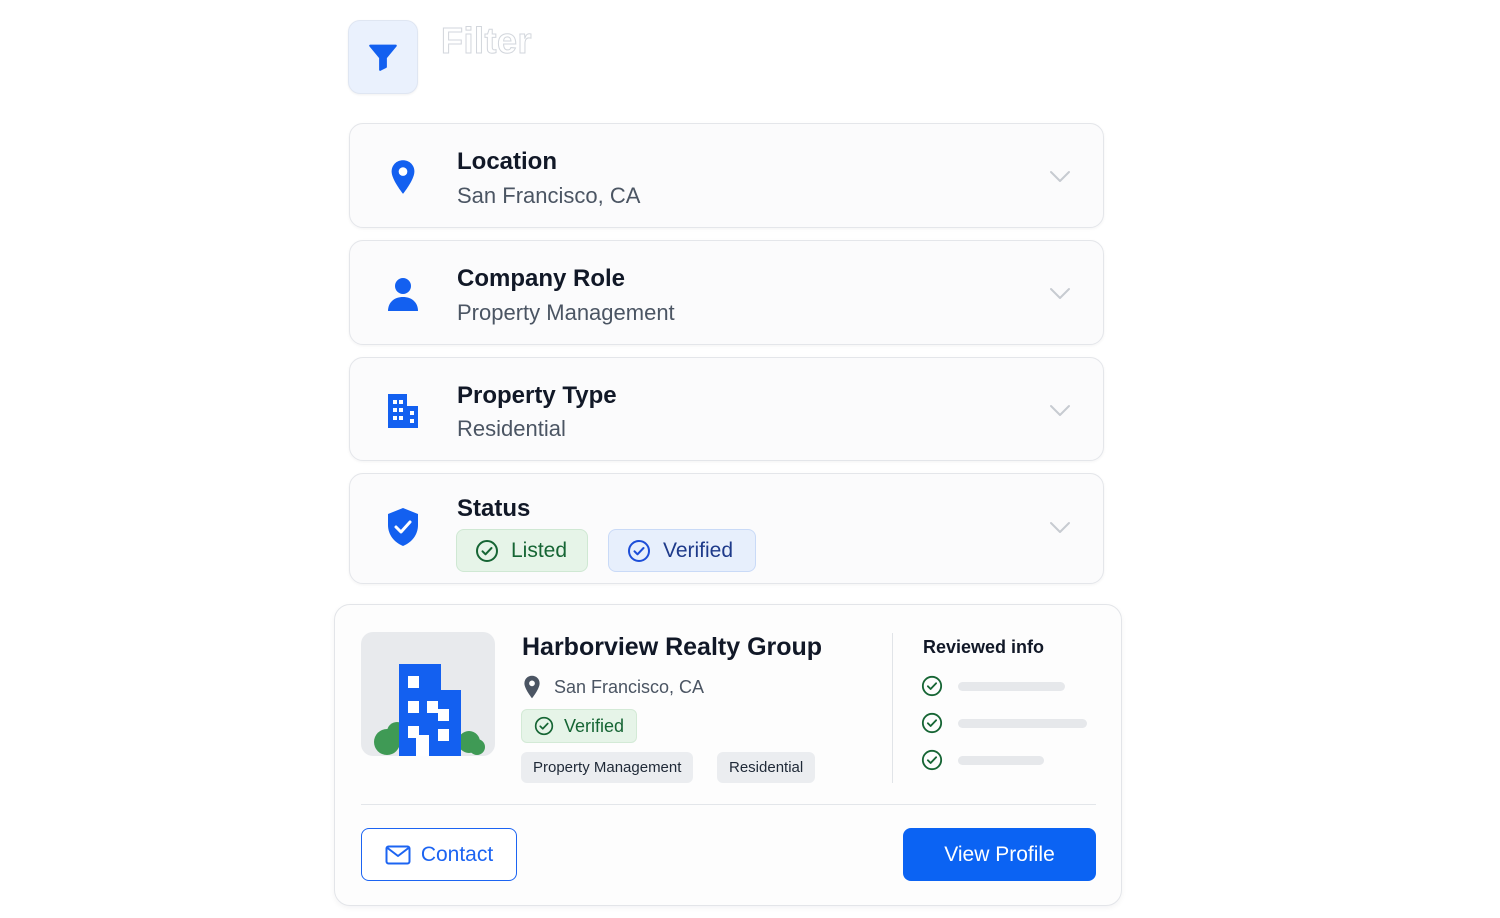  What do you see at coordinates (511, 428) in the screenshot?
I see `filter-property-type-value: Residential` at bounding box center [511, 428].